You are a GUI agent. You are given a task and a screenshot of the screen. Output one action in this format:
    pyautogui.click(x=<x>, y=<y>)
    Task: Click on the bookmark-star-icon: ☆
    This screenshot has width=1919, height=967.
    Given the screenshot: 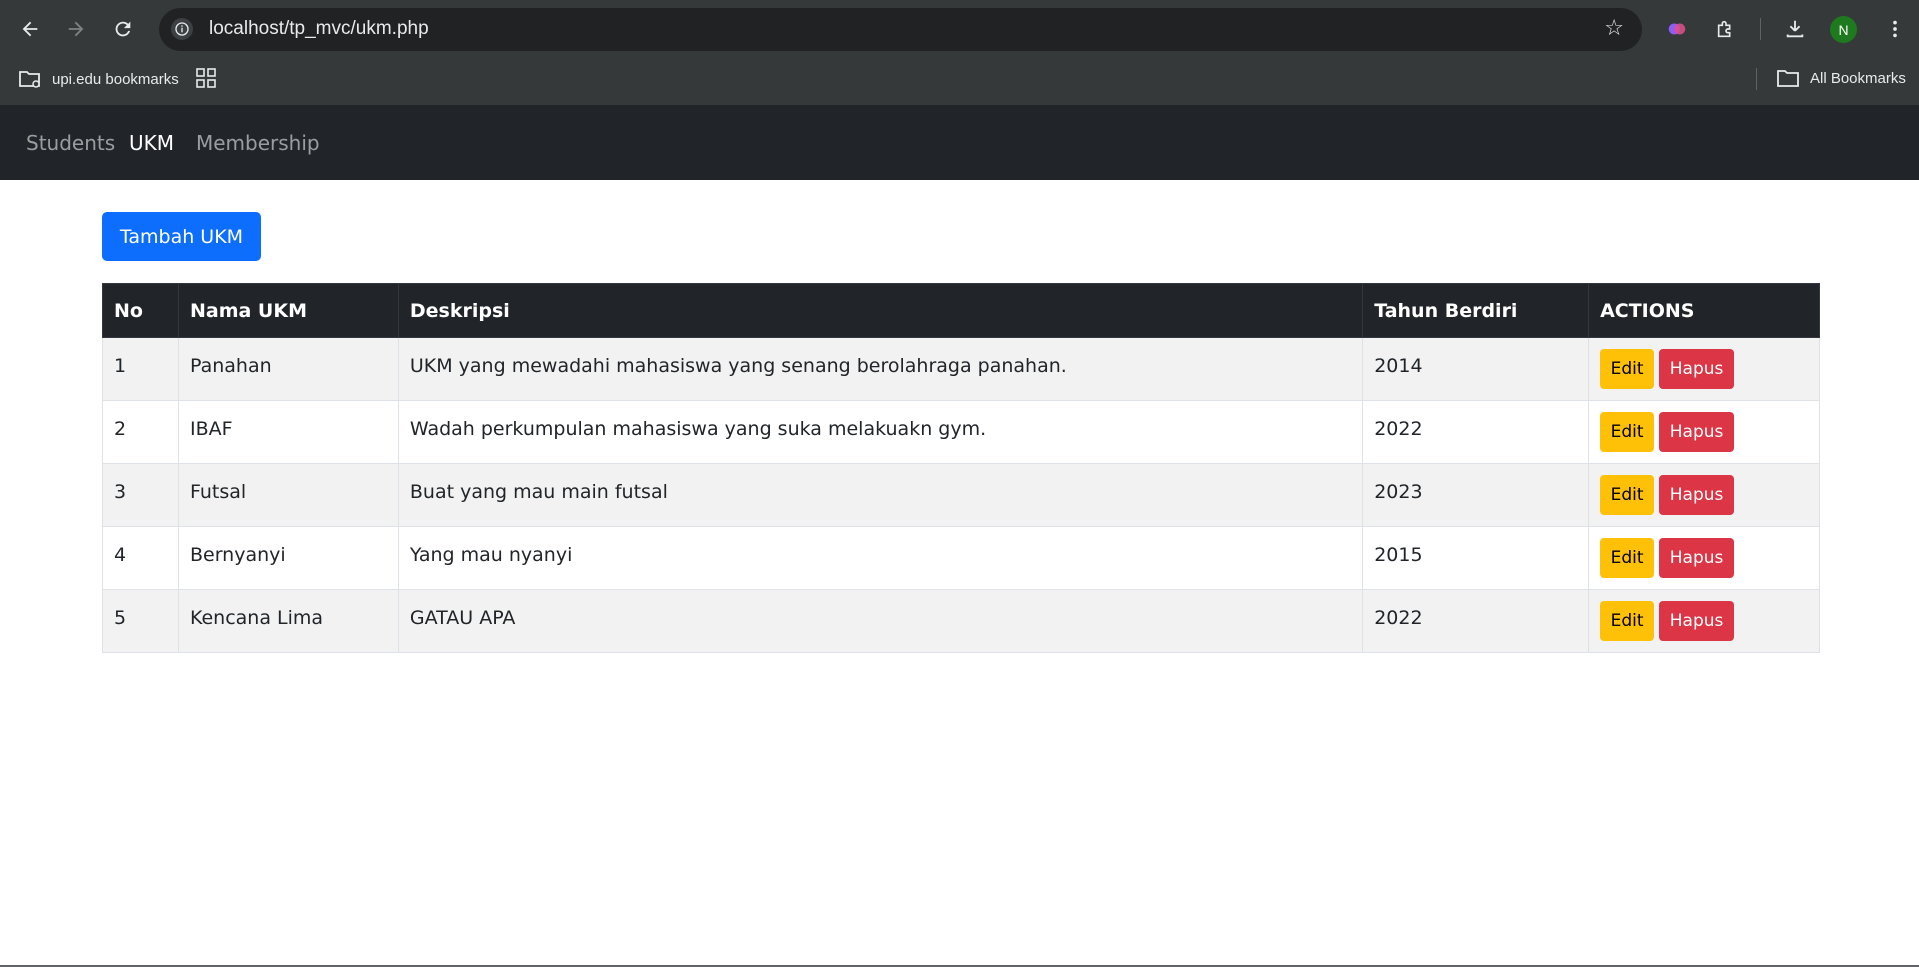 What is the action you would take?
    pyautogui.click(x=1614, y=28)
    